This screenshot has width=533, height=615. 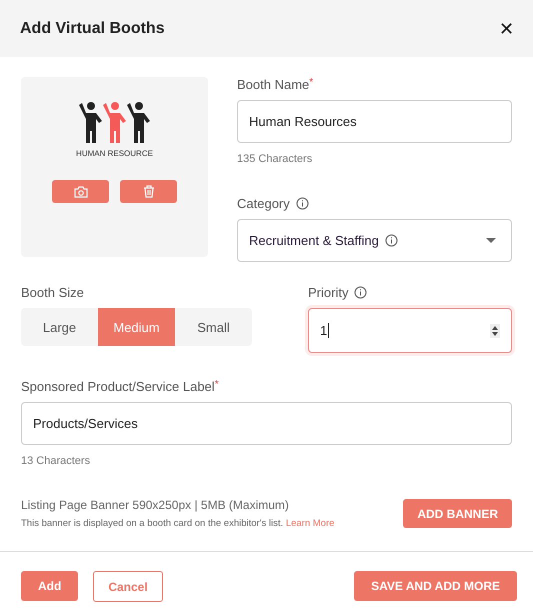 I want to click on logo-caption: HUMAN RESOURCE, so click(x=114, y=153).